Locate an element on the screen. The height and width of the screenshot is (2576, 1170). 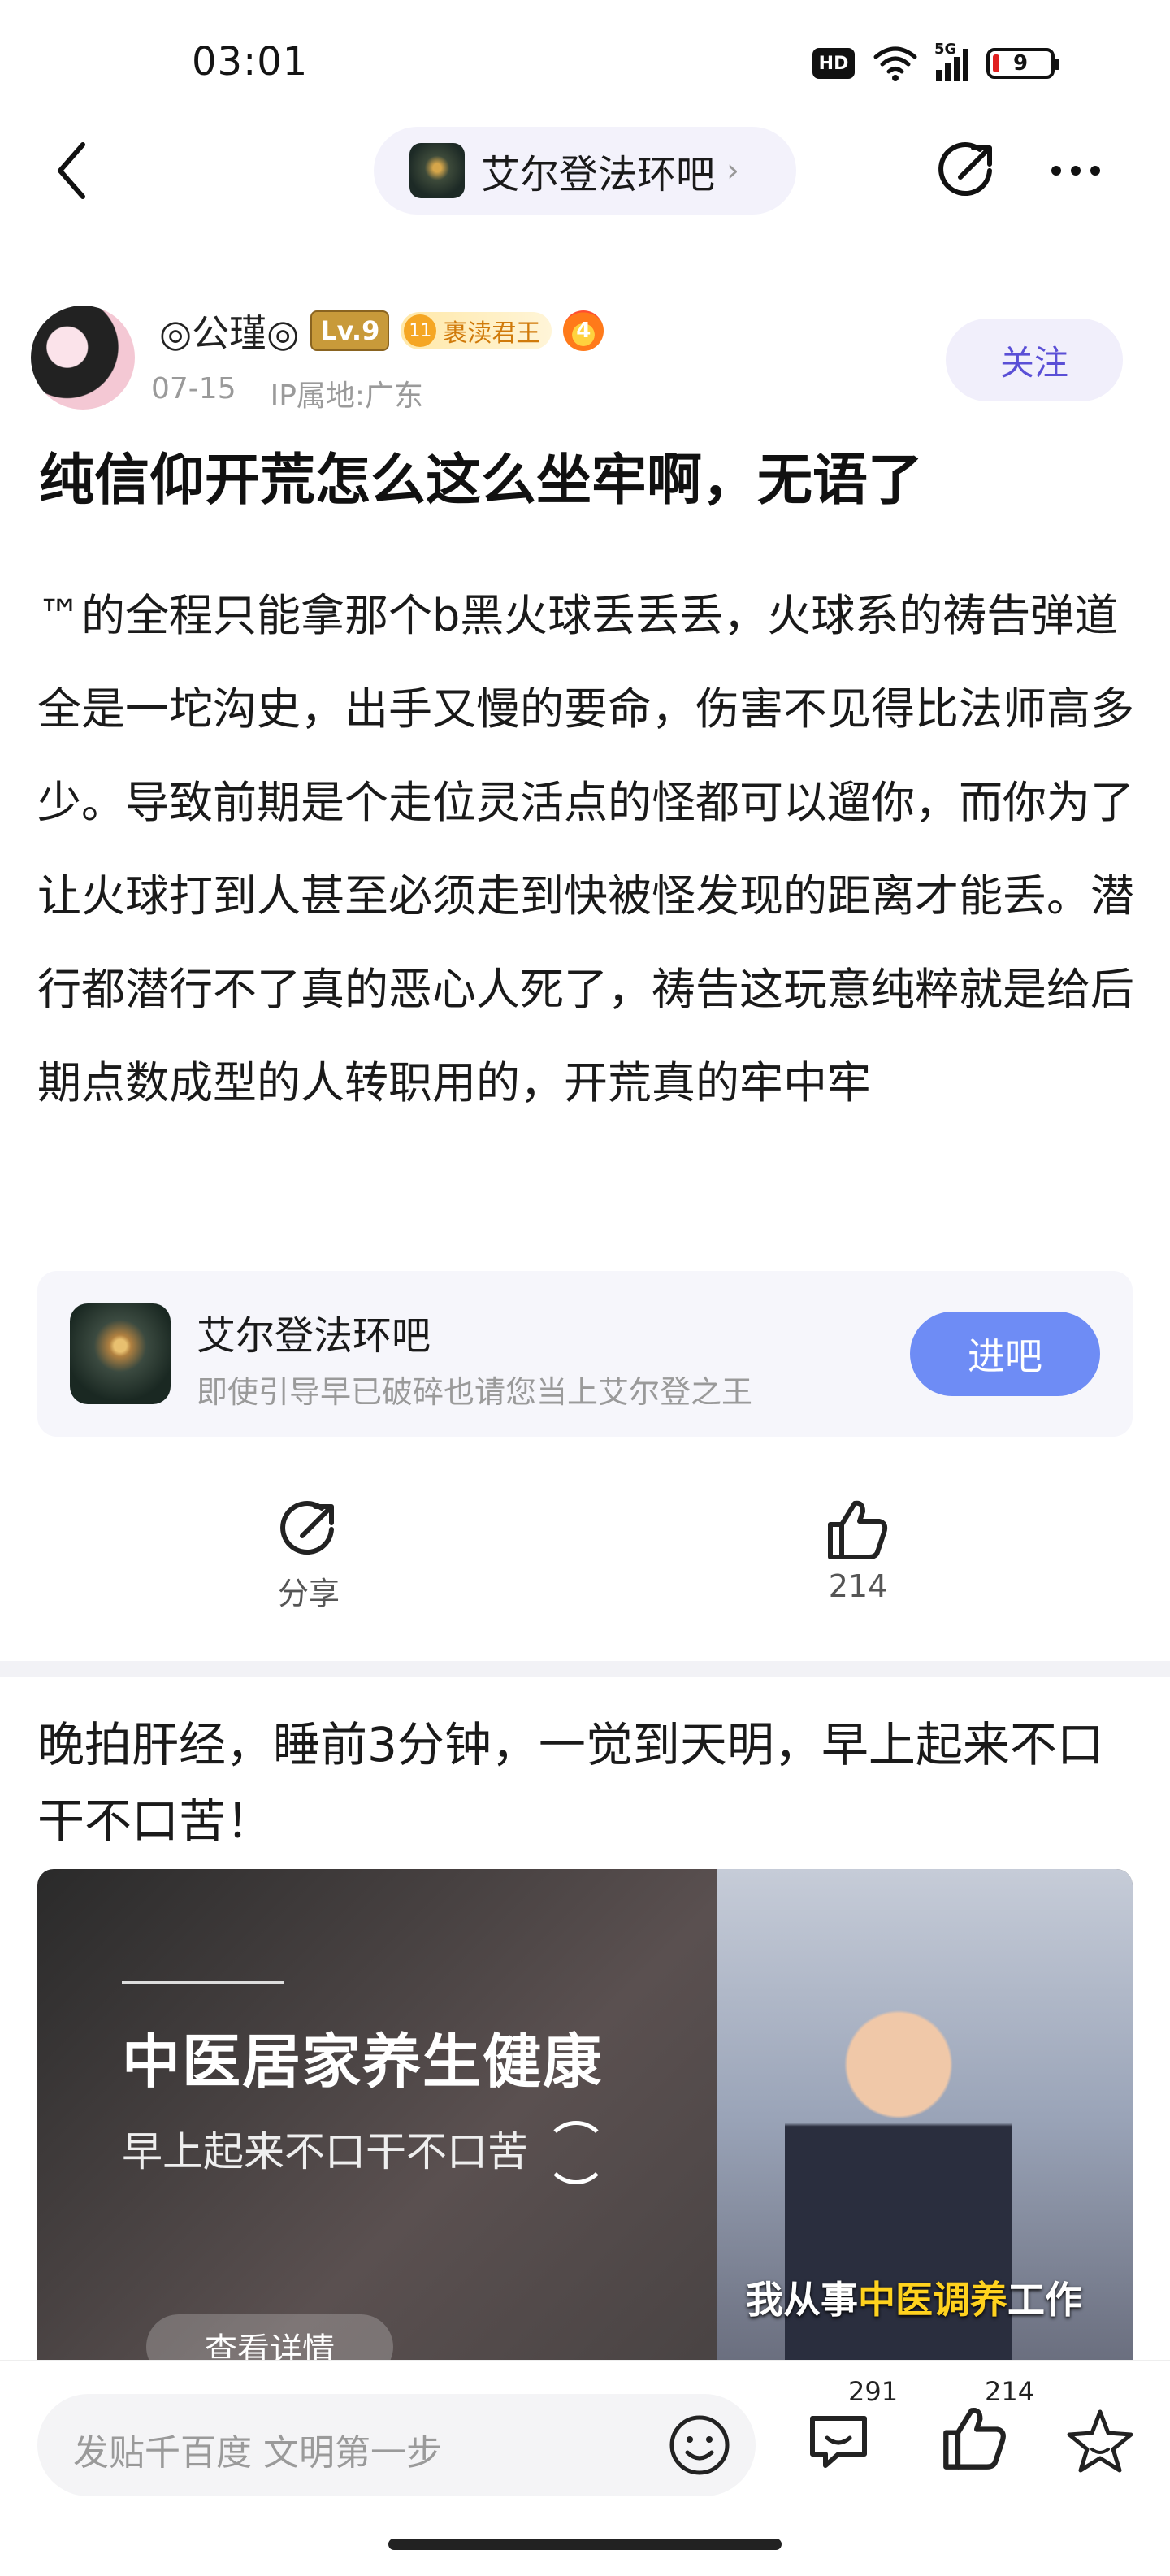
forum-header-pill: 艾尔登法环吧 › is located at coordinates (585, 171).